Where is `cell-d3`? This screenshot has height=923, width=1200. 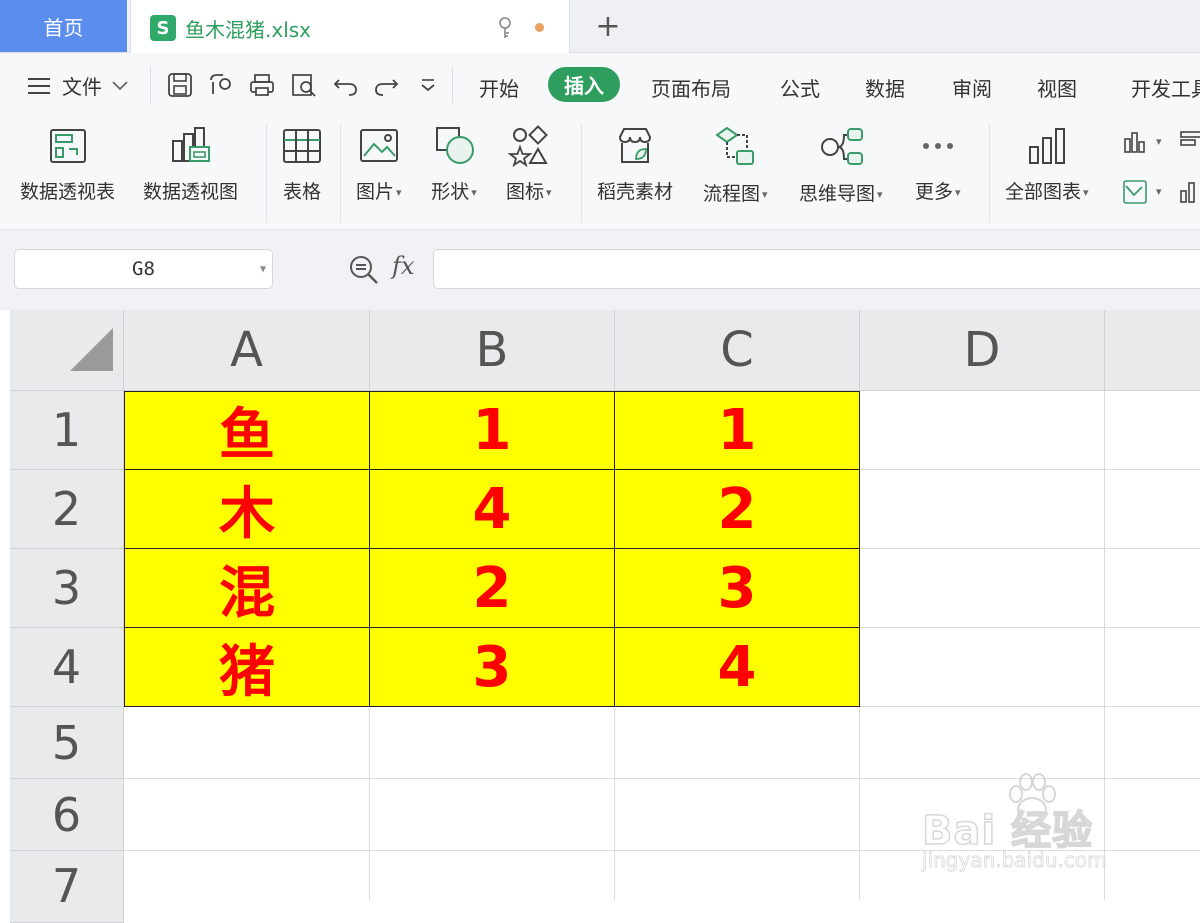 cell-d3 is located at coordinates (982, 588).